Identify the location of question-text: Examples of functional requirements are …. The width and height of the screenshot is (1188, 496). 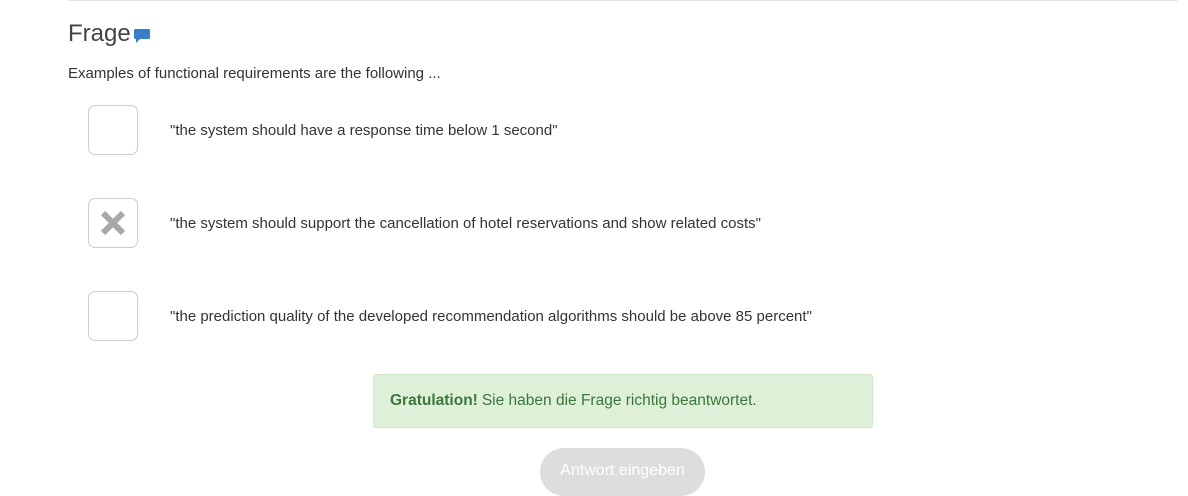
(254, 73).